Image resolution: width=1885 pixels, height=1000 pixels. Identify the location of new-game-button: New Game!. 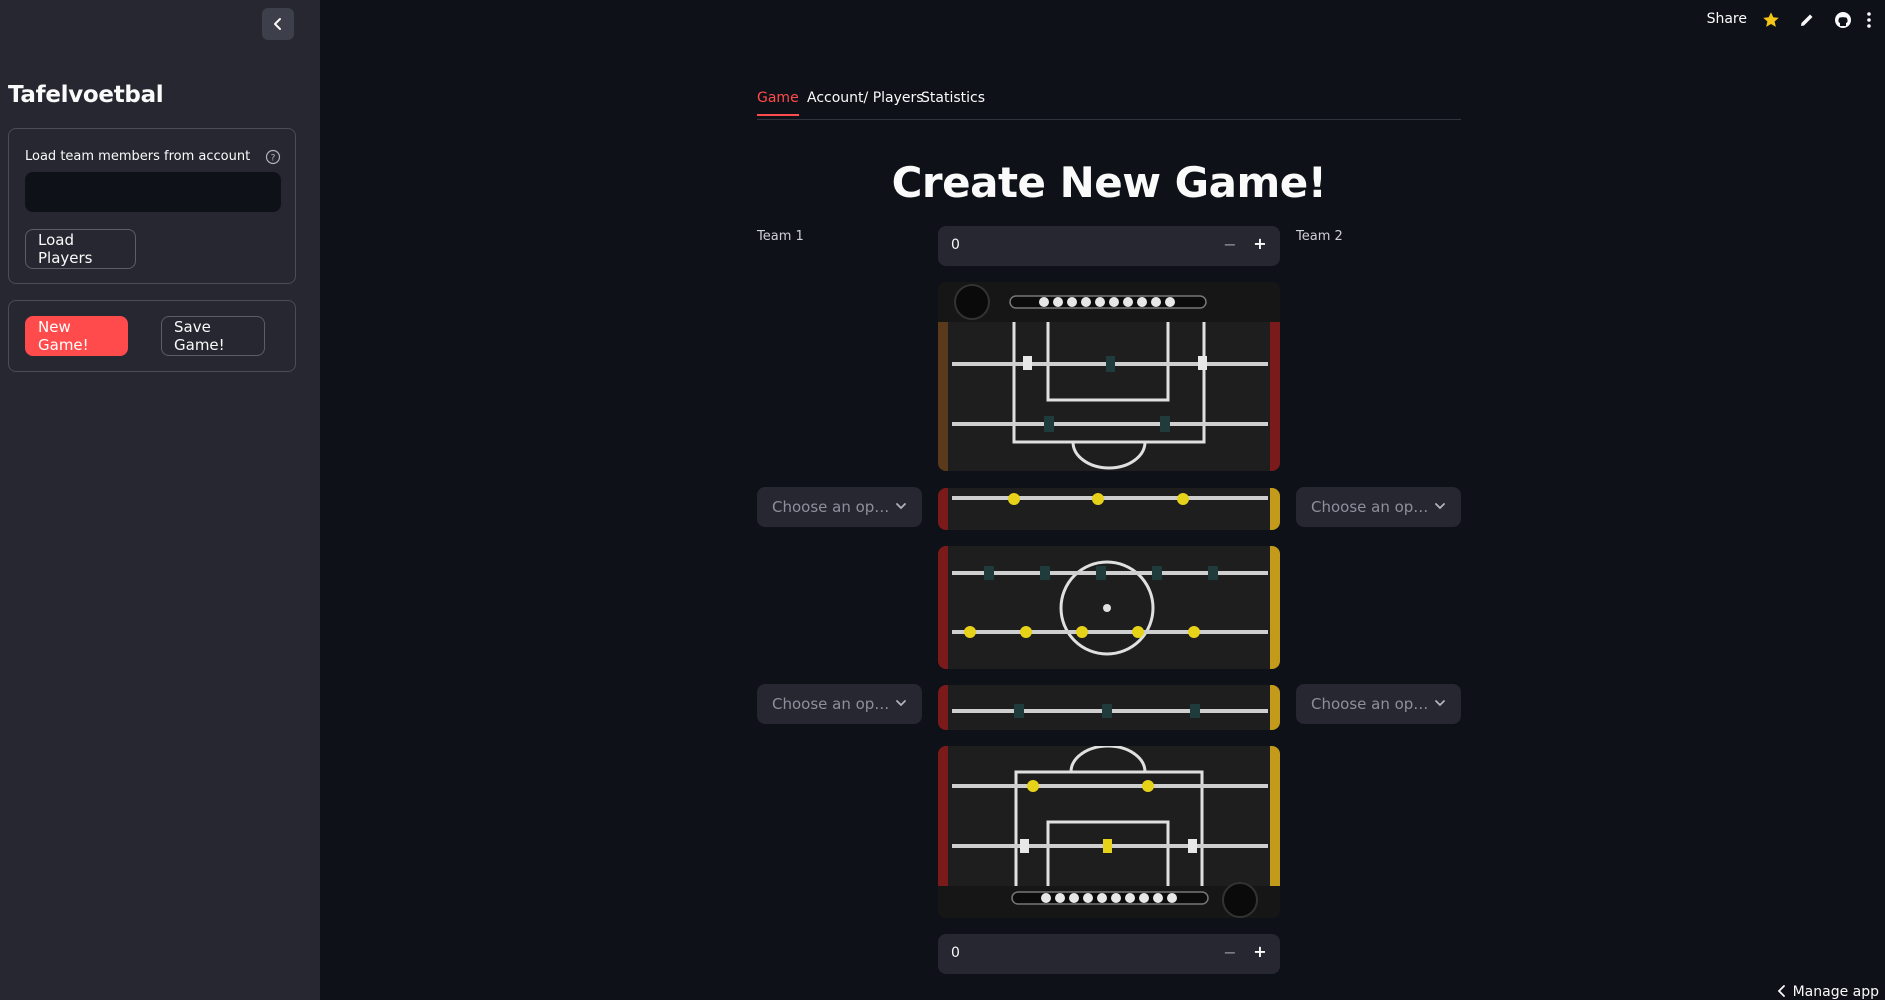
(76, 336).